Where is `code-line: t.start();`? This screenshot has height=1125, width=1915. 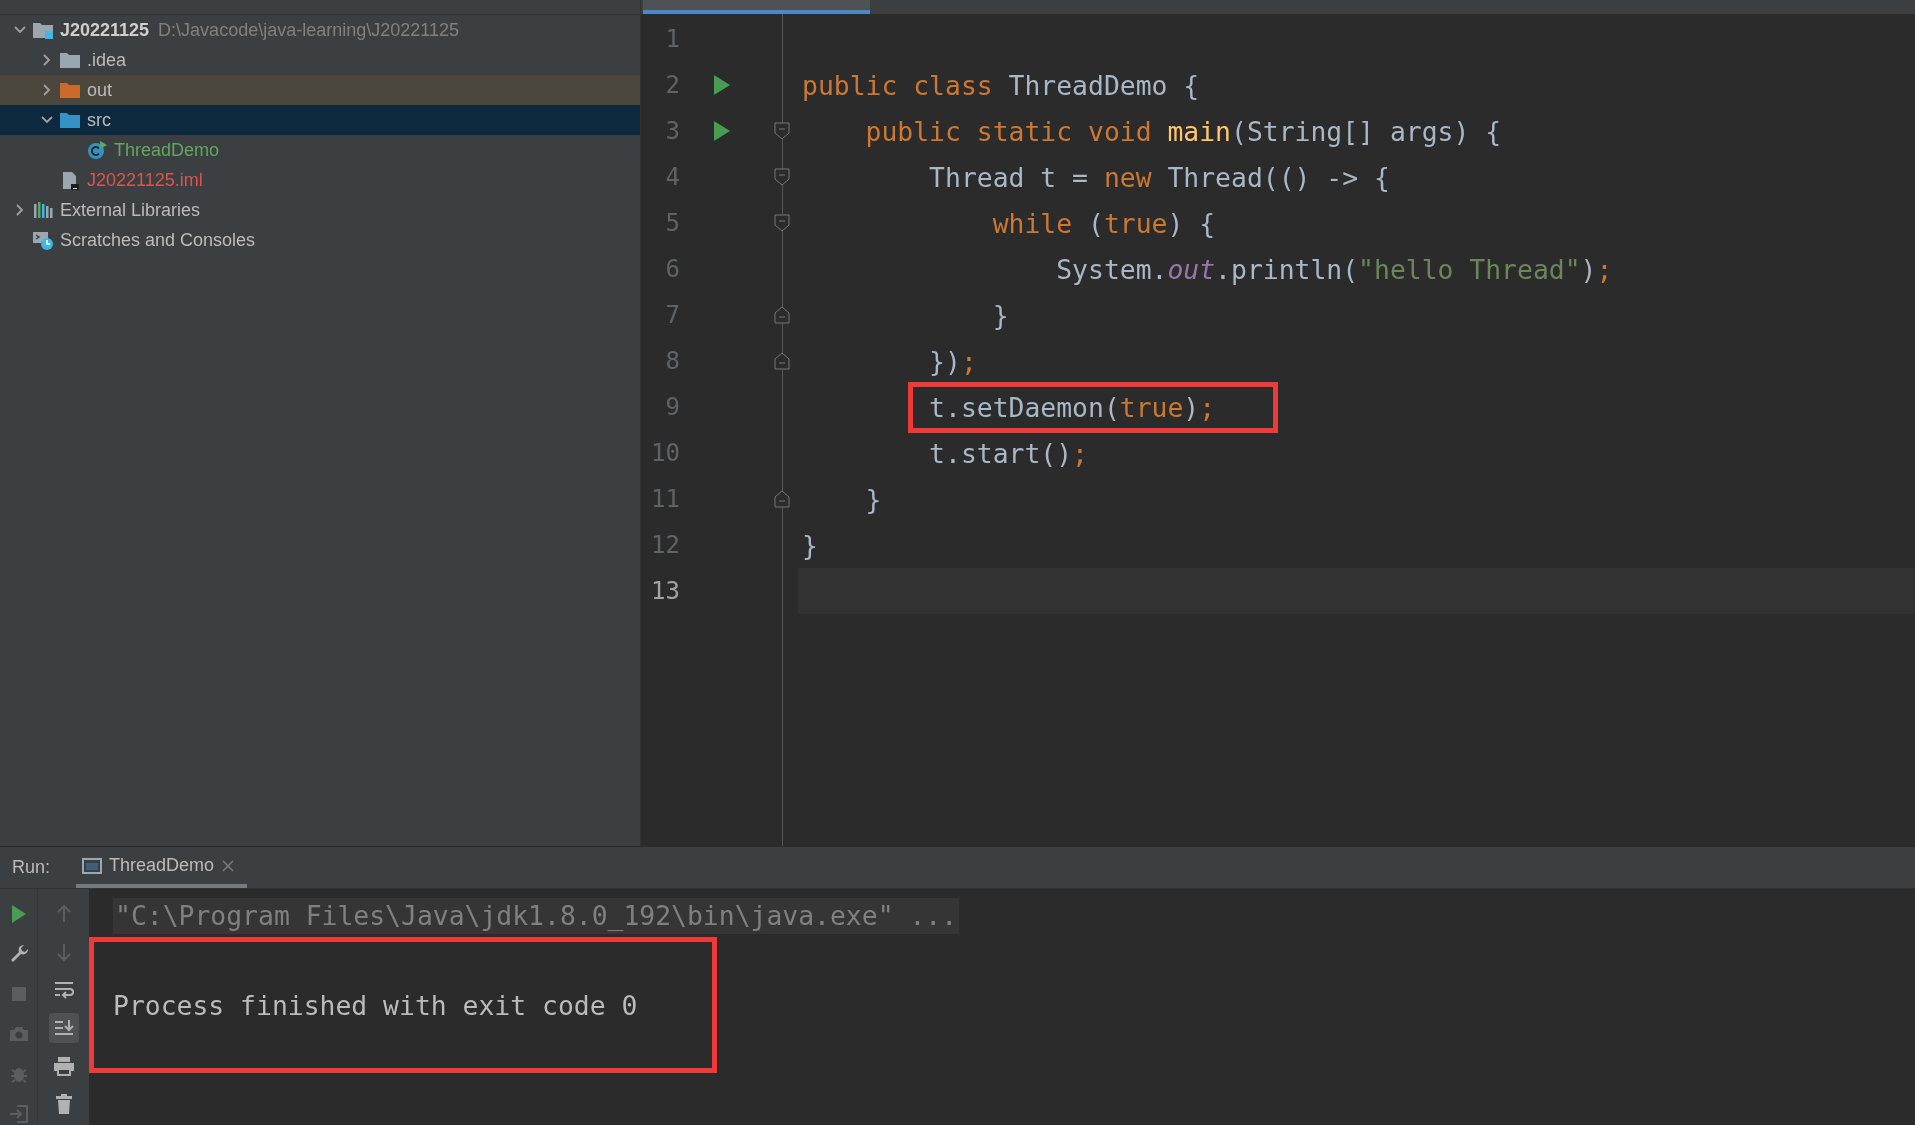 code-line: t.start(); is located at coordinates (1008, 453).